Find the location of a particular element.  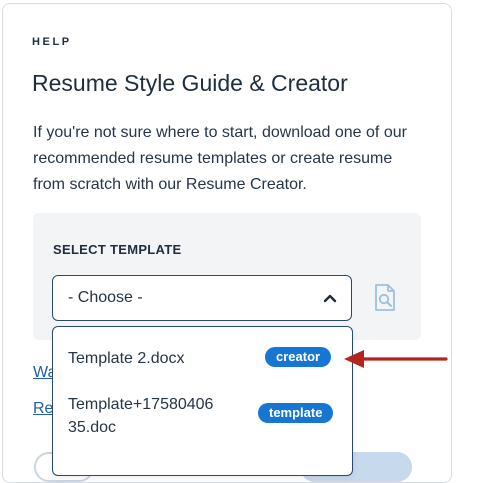

template-select: - Choose - is located at coordinates (202, 298).